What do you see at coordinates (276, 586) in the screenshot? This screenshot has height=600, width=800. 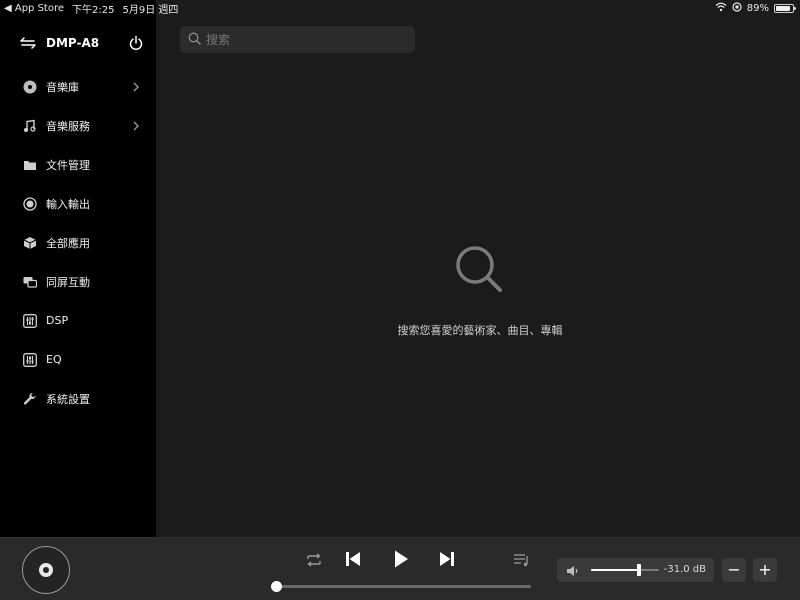 I see `progress-knob` at bounding box center [276, 586].